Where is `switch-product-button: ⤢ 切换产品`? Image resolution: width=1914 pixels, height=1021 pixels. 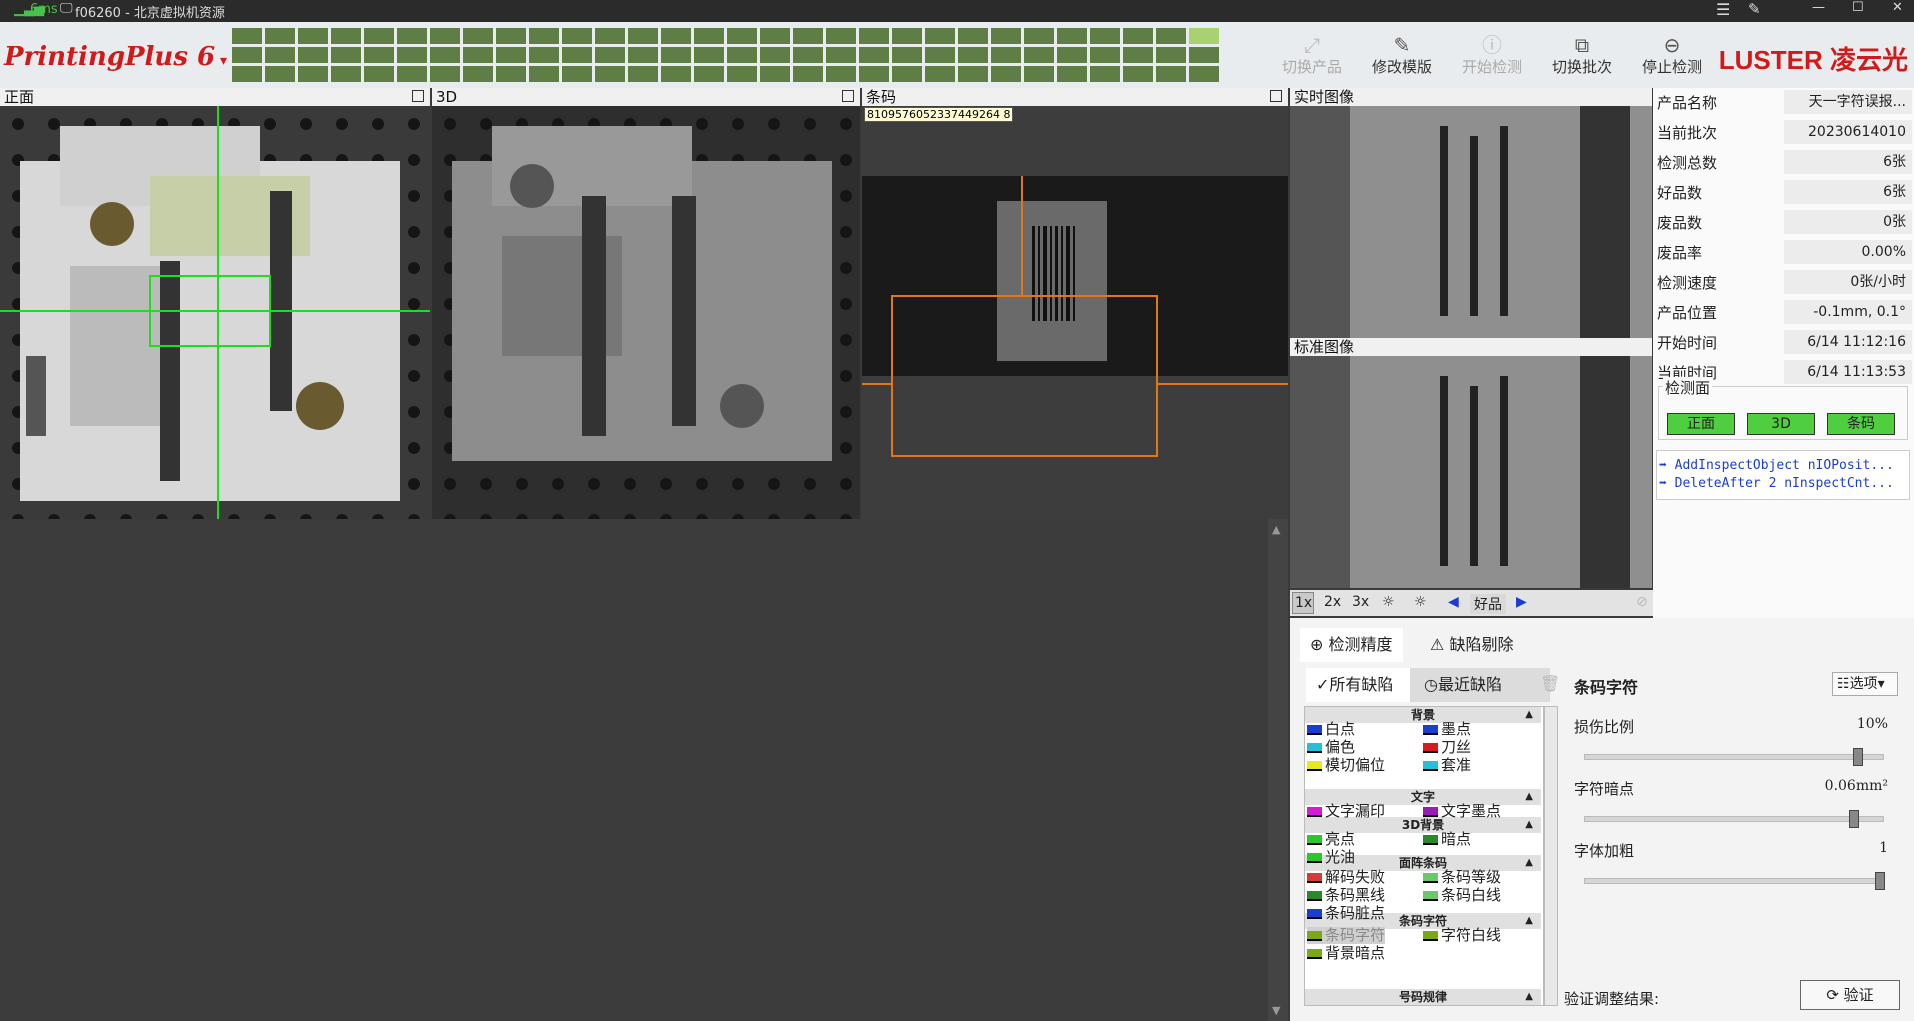 switch-product-button: ⤢ 切换产品 is located at coordinates (1312, 55).